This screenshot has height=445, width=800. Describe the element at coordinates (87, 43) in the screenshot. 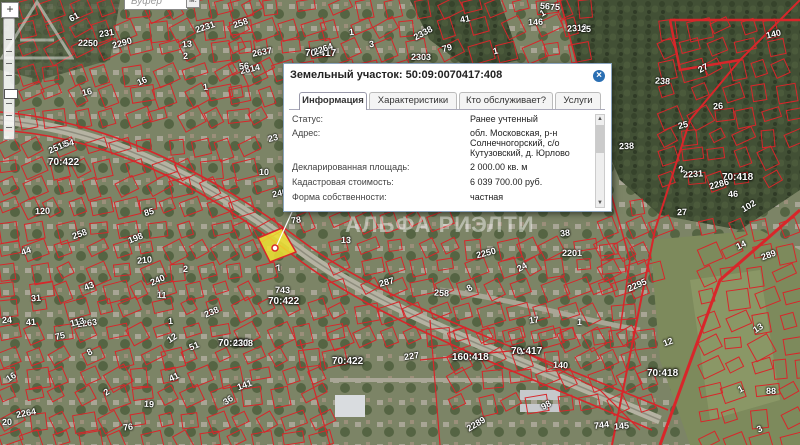

I see `parcel-number-label: 2250` at that location.